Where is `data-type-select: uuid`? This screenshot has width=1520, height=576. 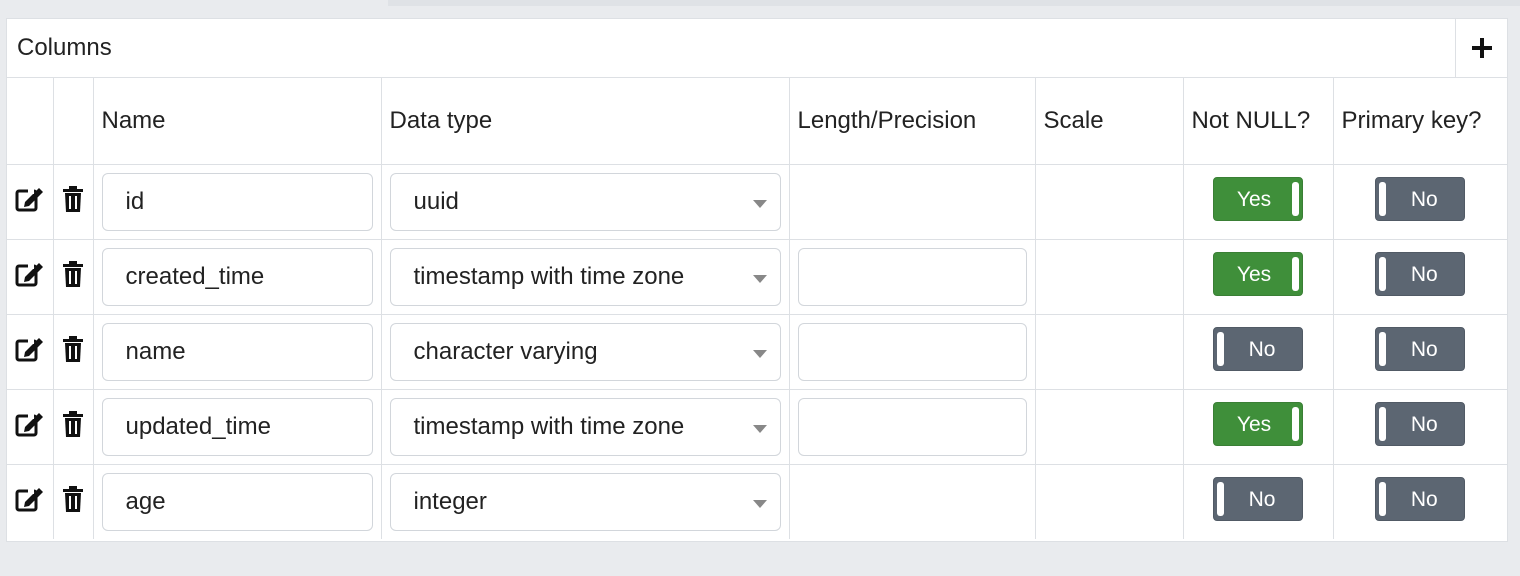 data-type-select: uuid is located at coordinates (585, 201).